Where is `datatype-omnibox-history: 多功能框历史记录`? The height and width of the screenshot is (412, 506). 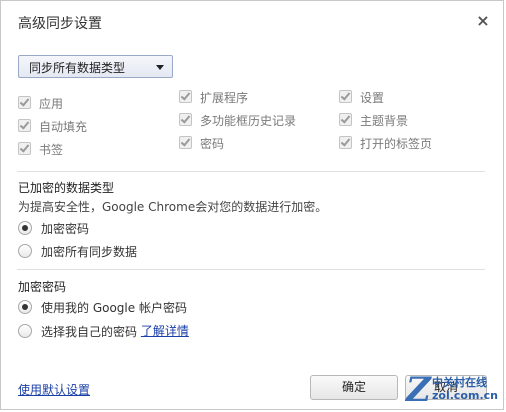
datatype-omnibox-history: 多功能框历史记录 is located at coordinates (237, 120).